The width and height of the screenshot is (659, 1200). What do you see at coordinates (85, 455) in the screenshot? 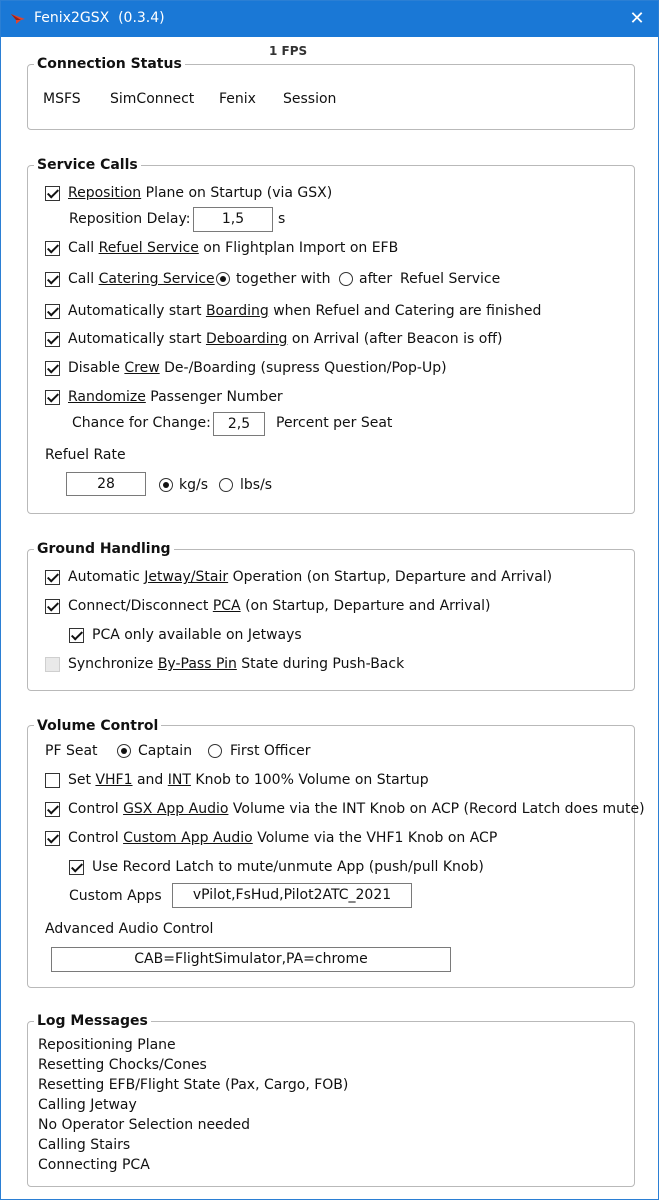
I see `refuel-rate-label: Refuel Rate` at bounding box center [85, 455].